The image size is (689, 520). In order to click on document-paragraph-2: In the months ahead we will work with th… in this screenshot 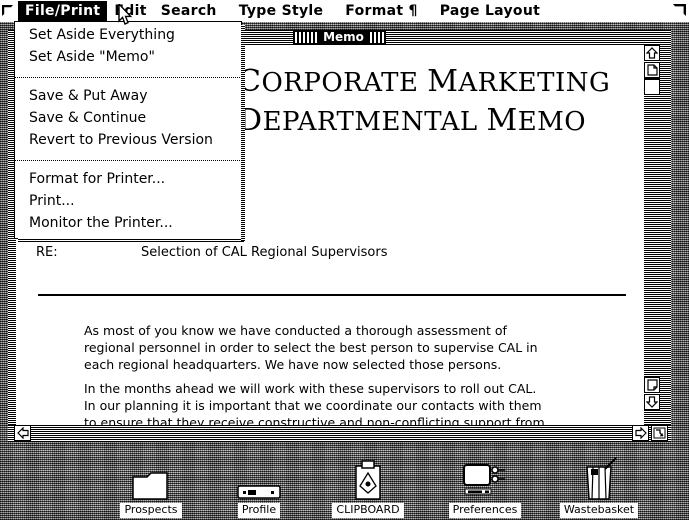, I will do `click(314, 404)`.